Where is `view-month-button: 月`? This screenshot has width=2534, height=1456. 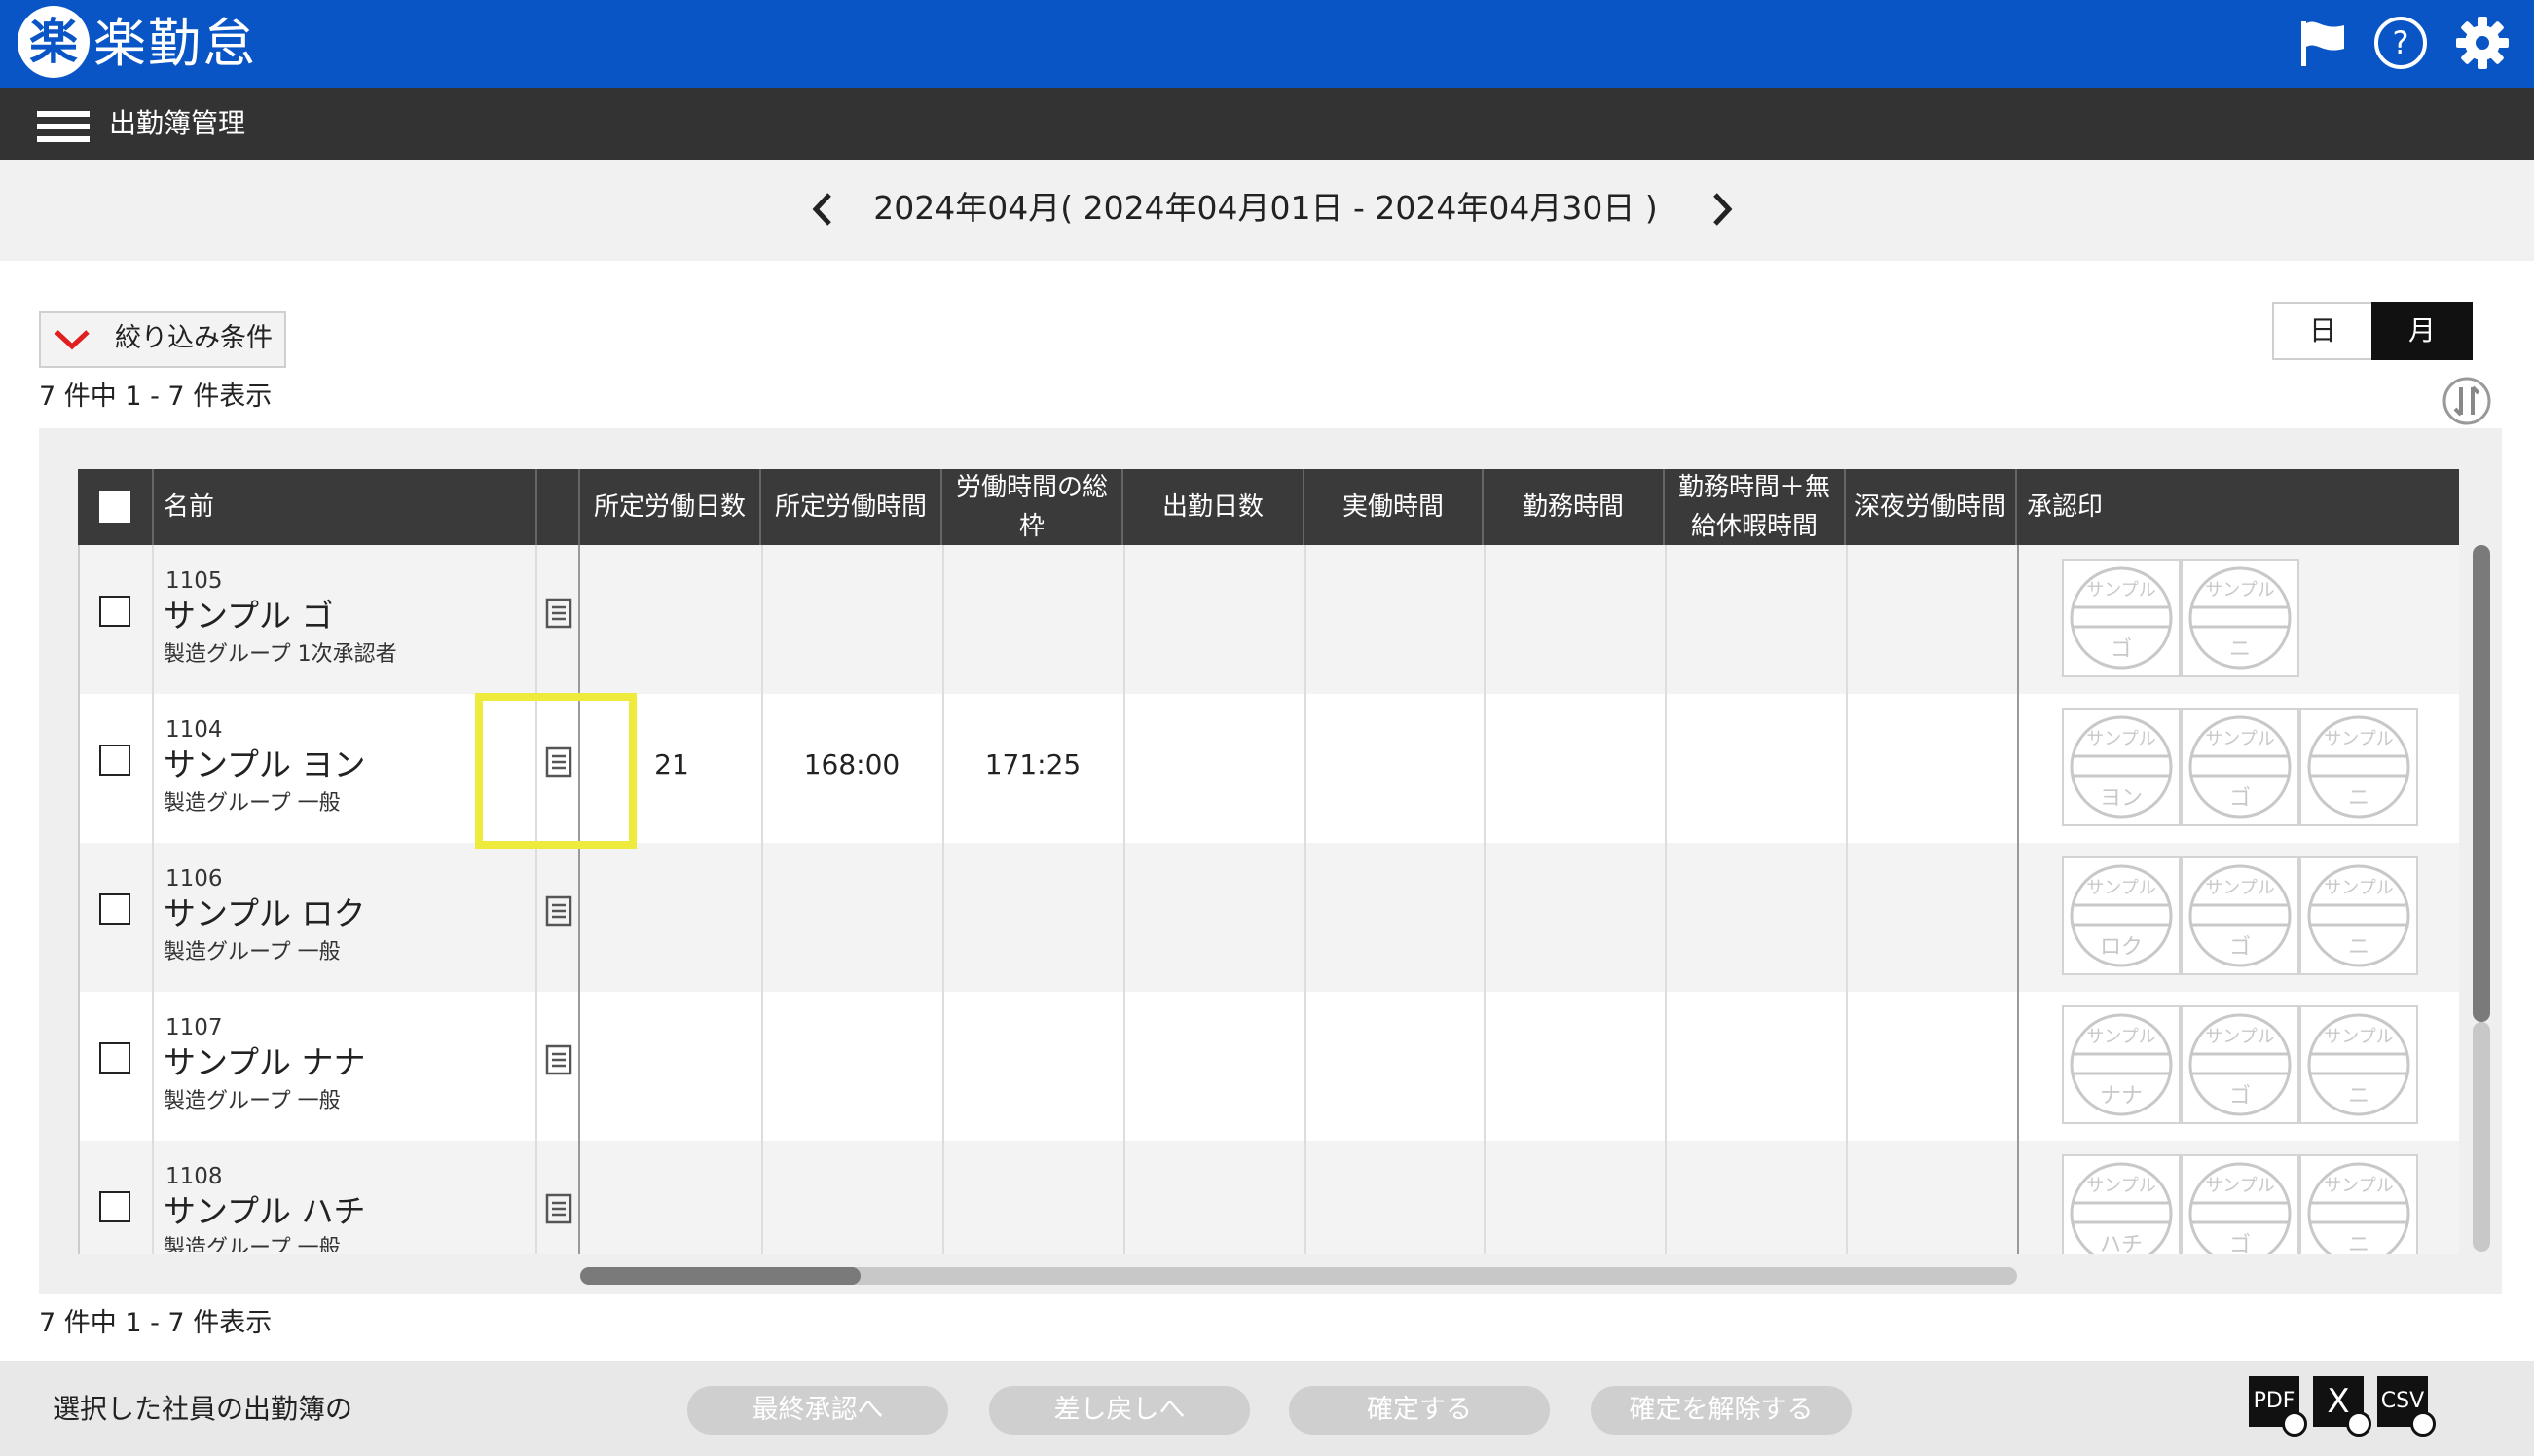
view-month-button: 月 is located at coordinates (2422, 331).